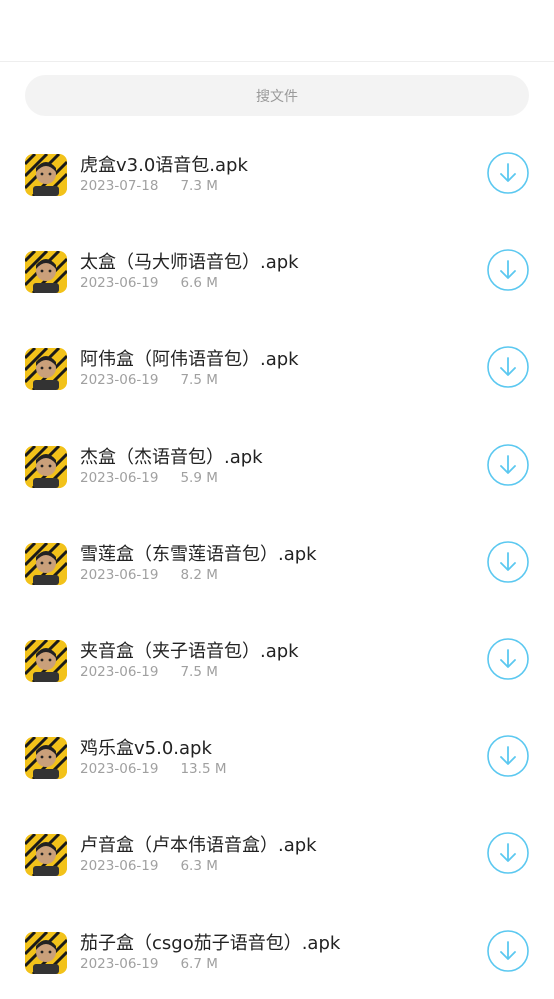 This screenshot has width=554, height=999. I want to click on file-size: 8.2 M, so click(199, 574).